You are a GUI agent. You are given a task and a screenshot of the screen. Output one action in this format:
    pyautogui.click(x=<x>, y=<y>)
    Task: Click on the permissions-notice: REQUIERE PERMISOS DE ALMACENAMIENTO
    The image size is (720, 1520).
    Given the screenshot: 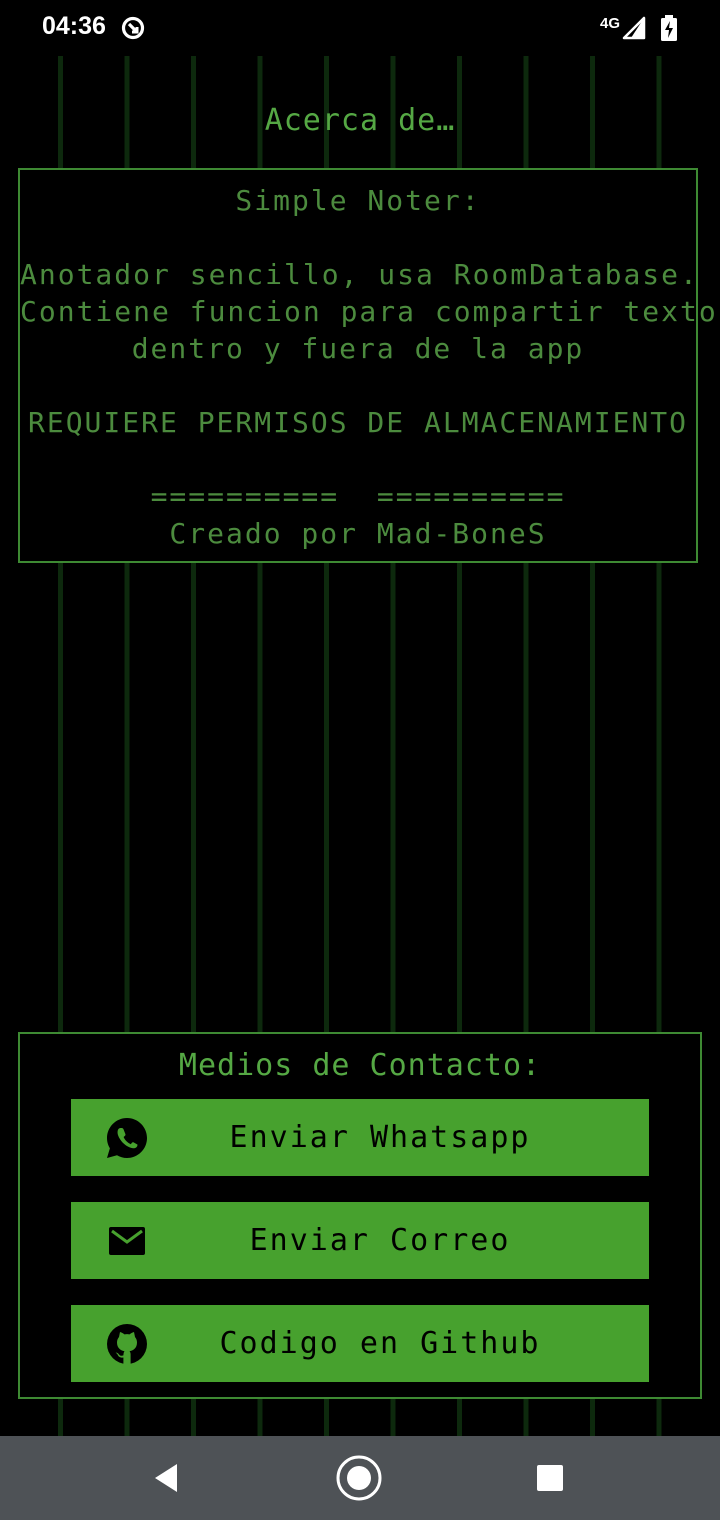 What is the action you would take?
    pyautogui.click(x=357, y=422)
    